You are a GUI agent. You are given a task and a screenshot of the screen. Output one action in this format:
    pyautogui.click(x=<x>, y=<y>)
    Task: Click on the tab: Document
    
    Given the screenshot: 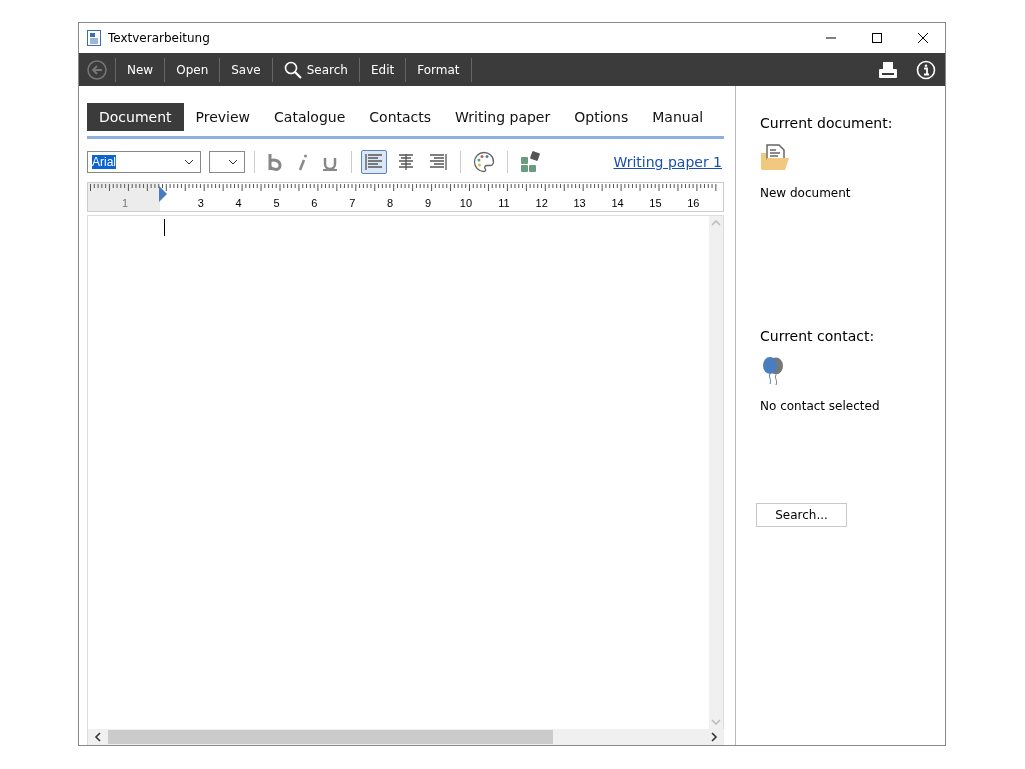 What is the action you would take?
    pyautogui.click(x=135, y=117)
    